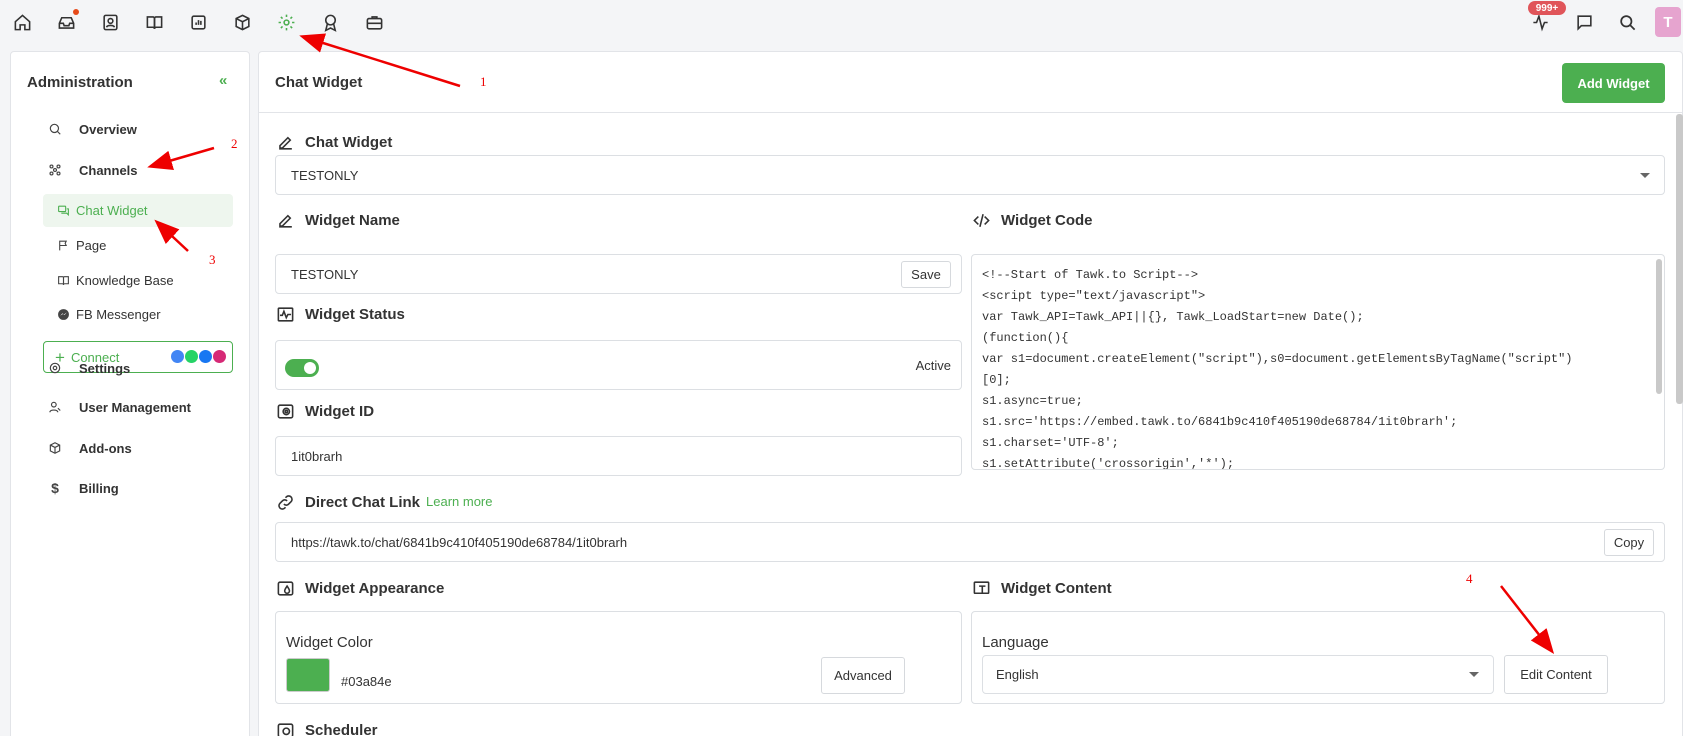 The height and width of the screenshot is (736, 1683). I want to click on fingerprint-icon, so click(285, 411).